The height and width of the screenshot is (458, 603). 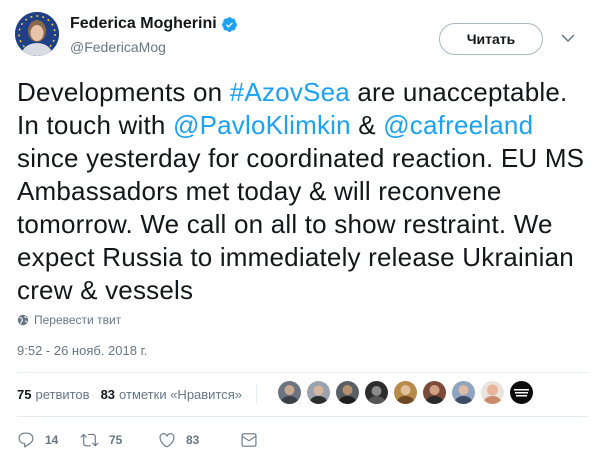 I want to click on retweets-stat-count: 75, so click(x=24, y=394).